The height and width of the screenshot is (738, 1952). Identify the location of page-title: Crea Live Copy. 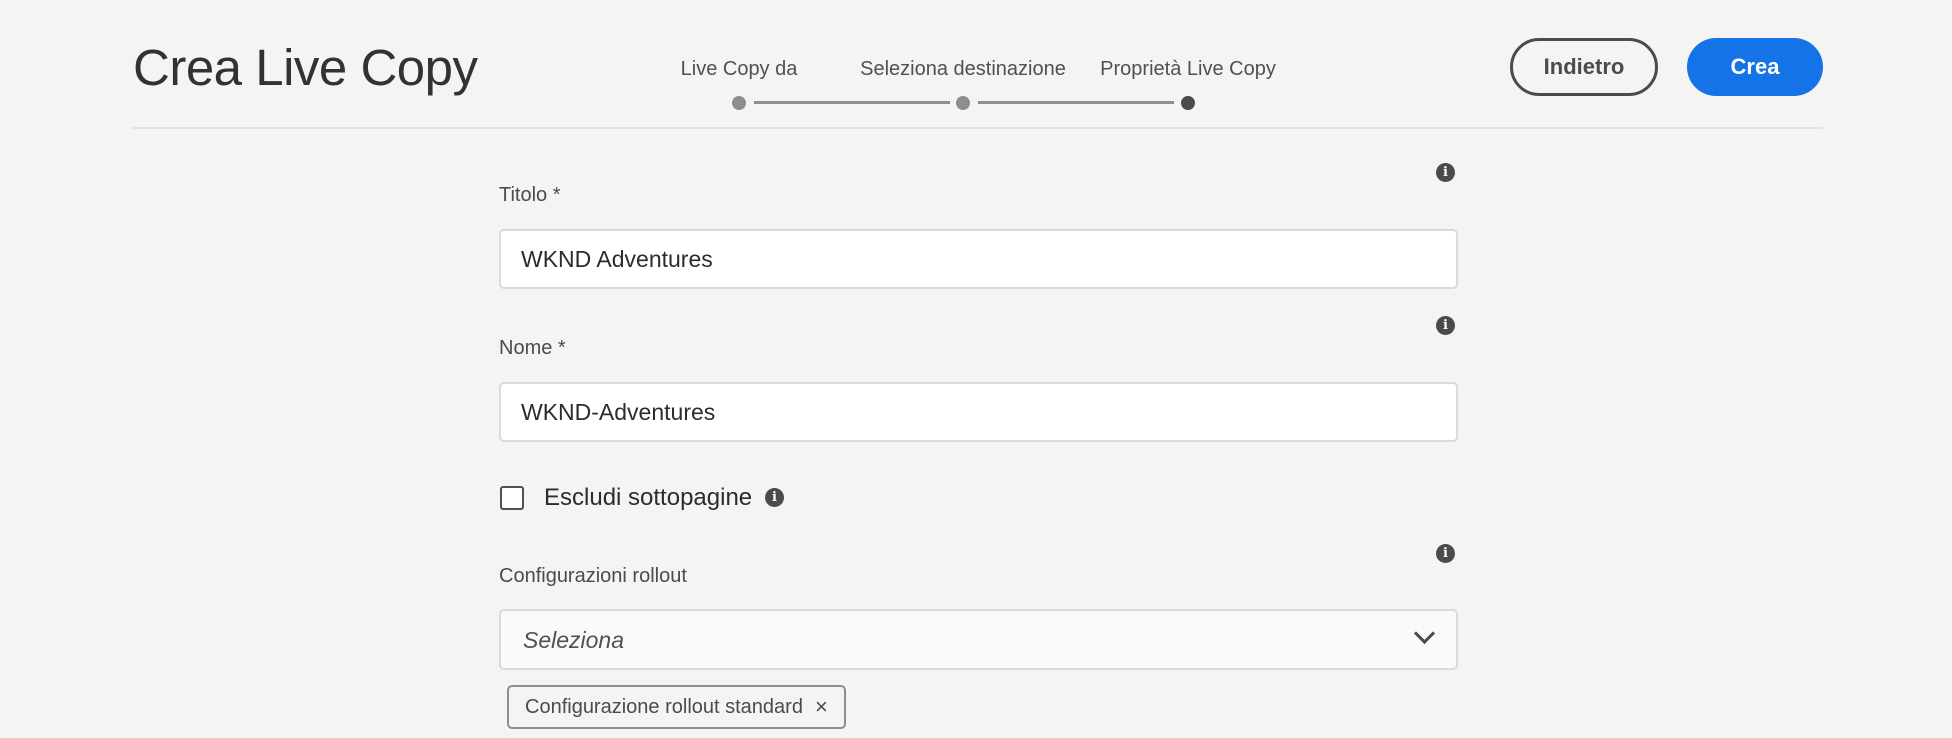
(305, 67).